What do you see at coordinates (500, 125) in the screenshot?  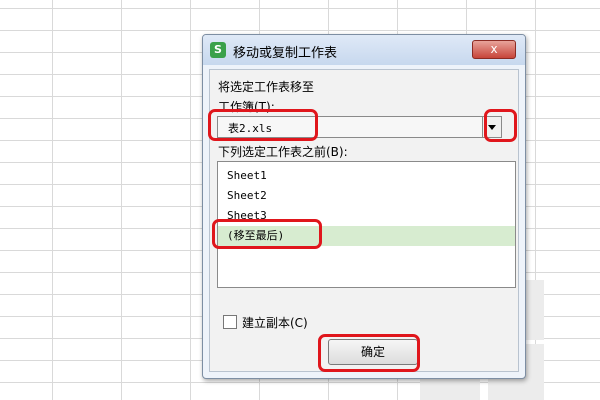 I see `annotation-dropdown-arrow` at bounding box center [500, 125].